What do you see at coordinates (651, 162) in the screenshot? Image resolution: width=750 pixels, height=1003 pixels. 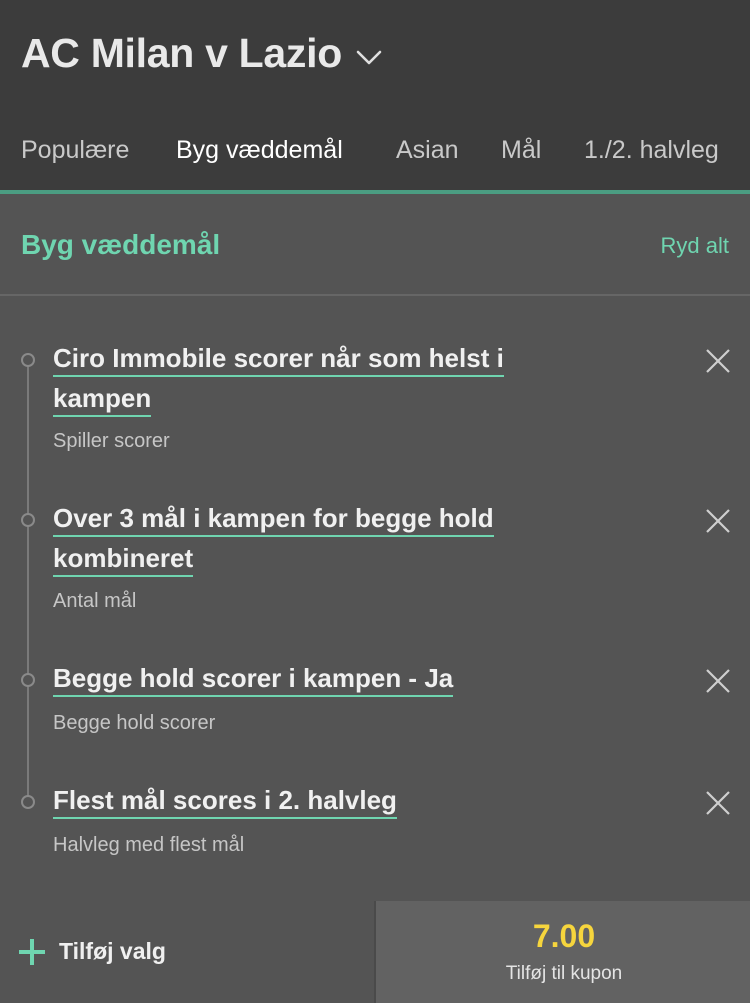 I see `tab-halvleg: 1./2. halvleg` at bounding box center [651, 162].